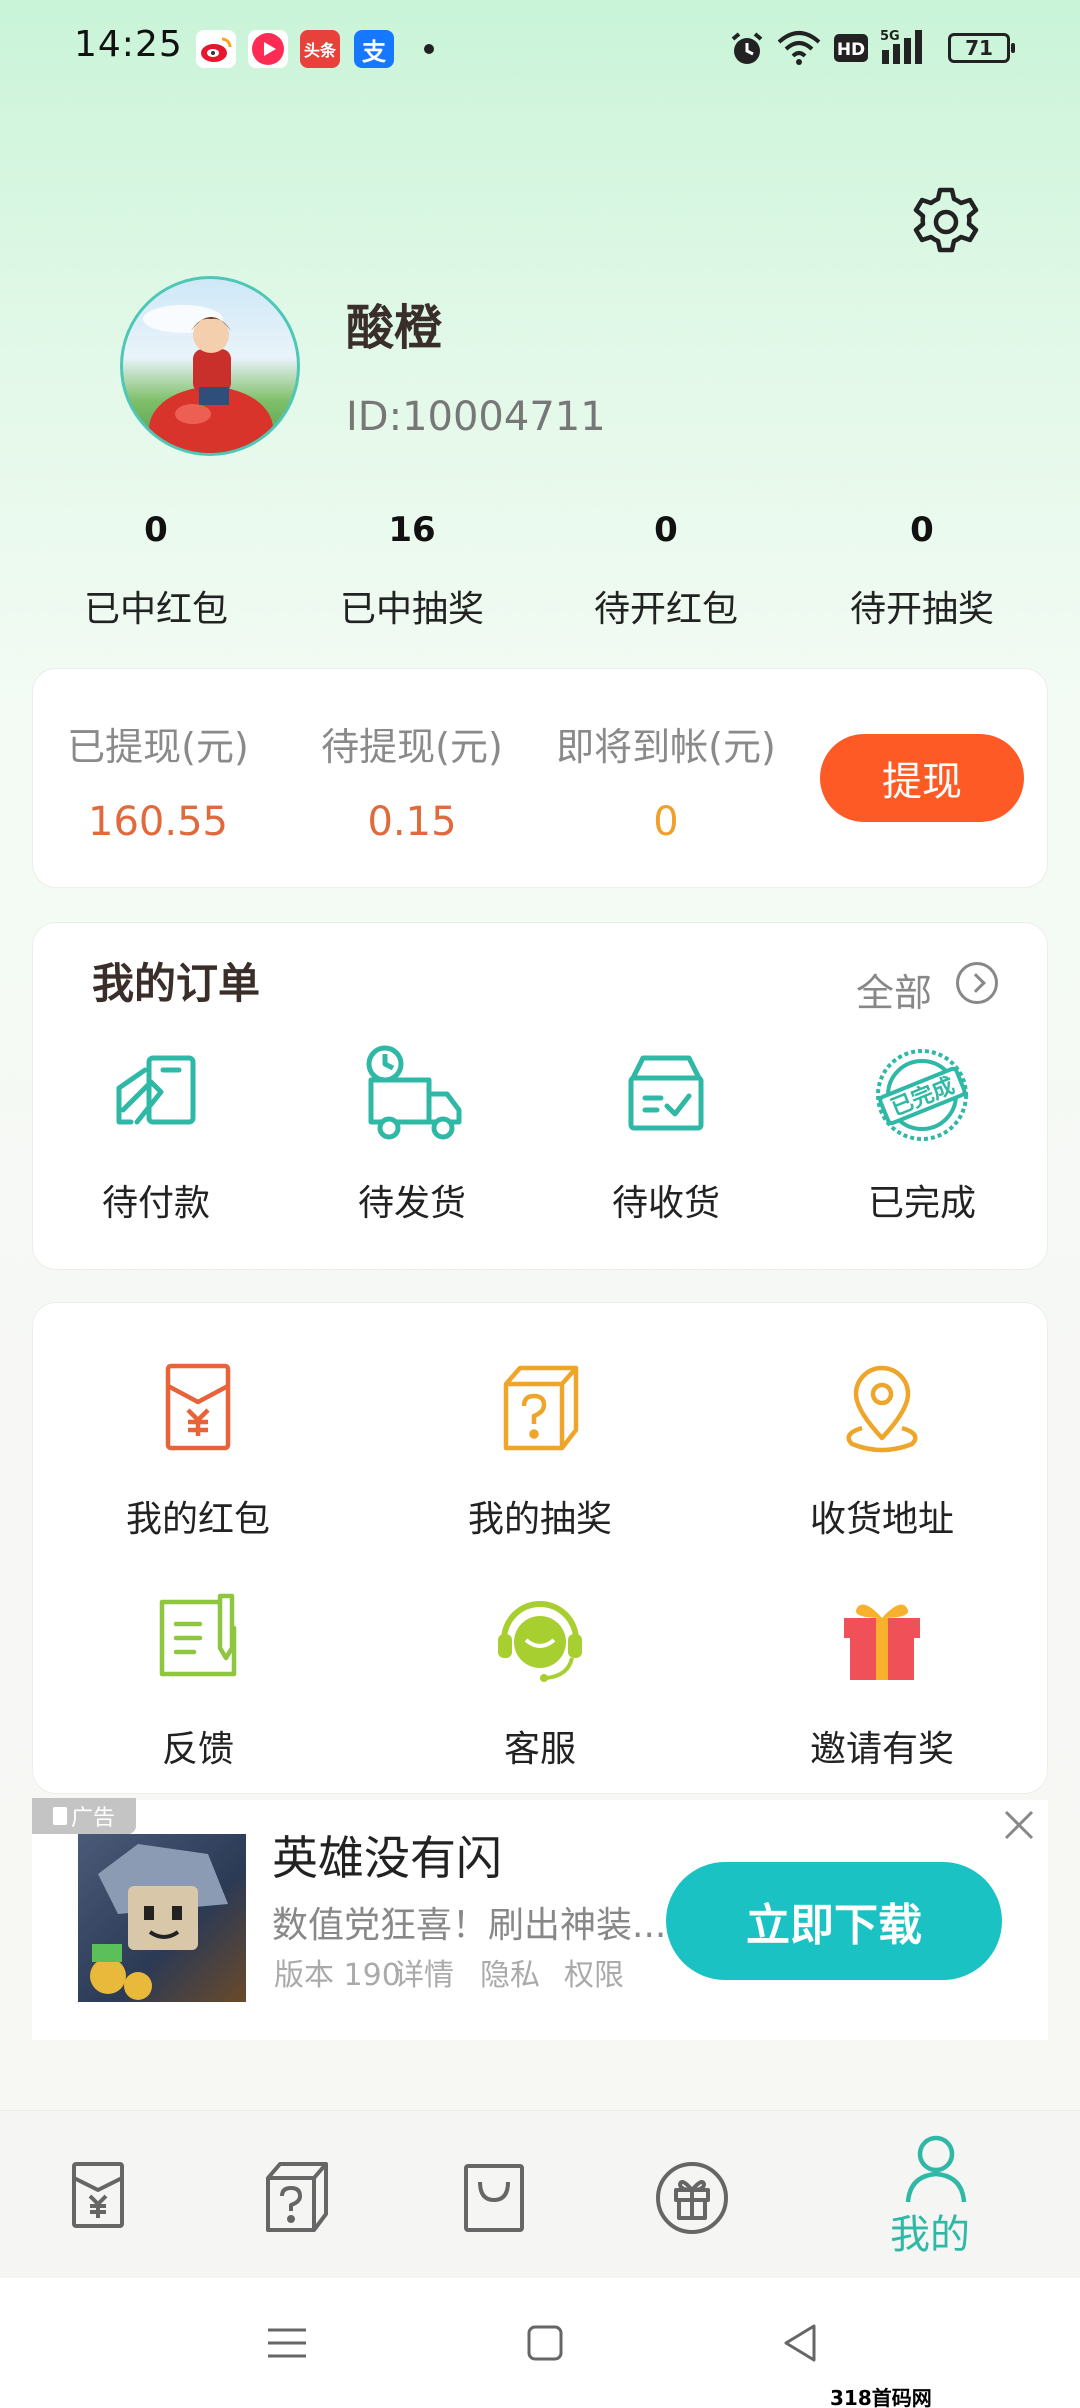 The image size is (1080, 2408). Describe the element at coordinates (666, 1133) in the screenshot. I see `order-pending-receipt: 待收货` at that location.